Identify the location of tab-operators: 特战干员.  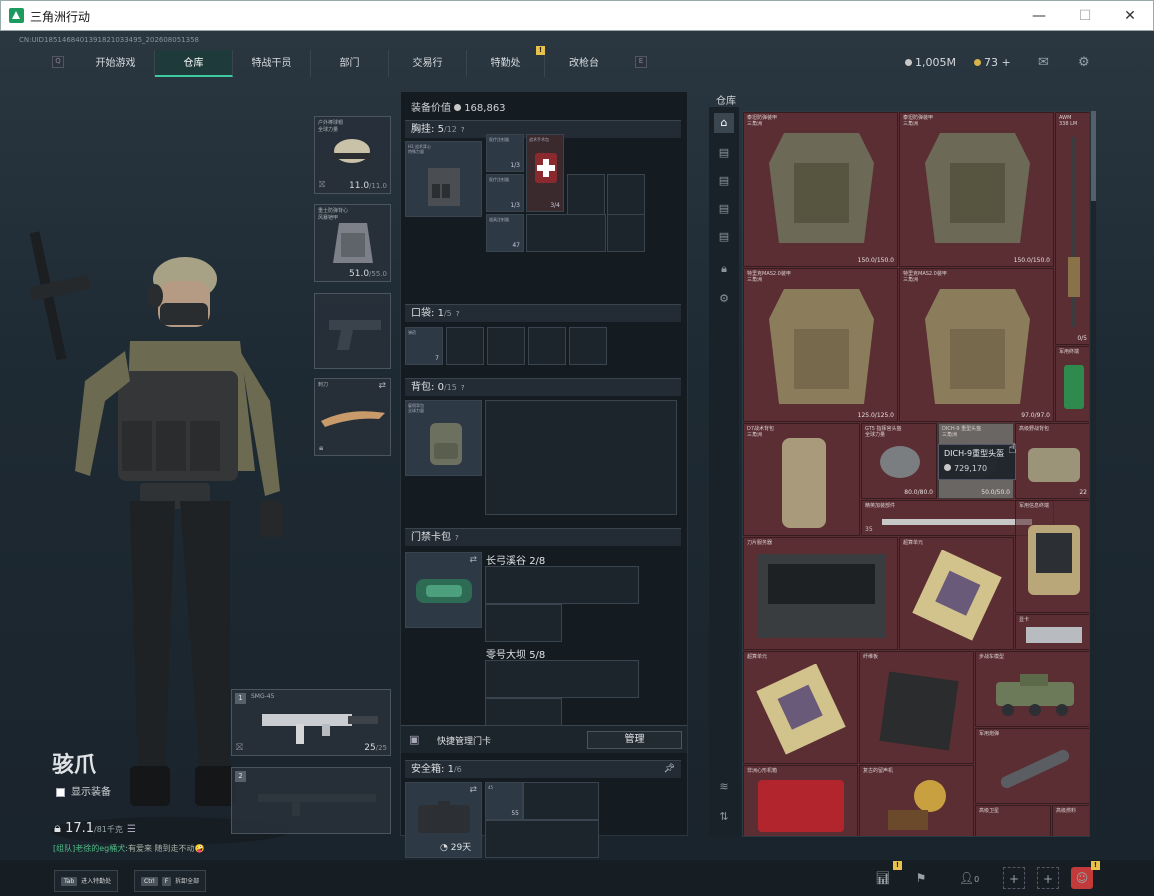
(272, 63).